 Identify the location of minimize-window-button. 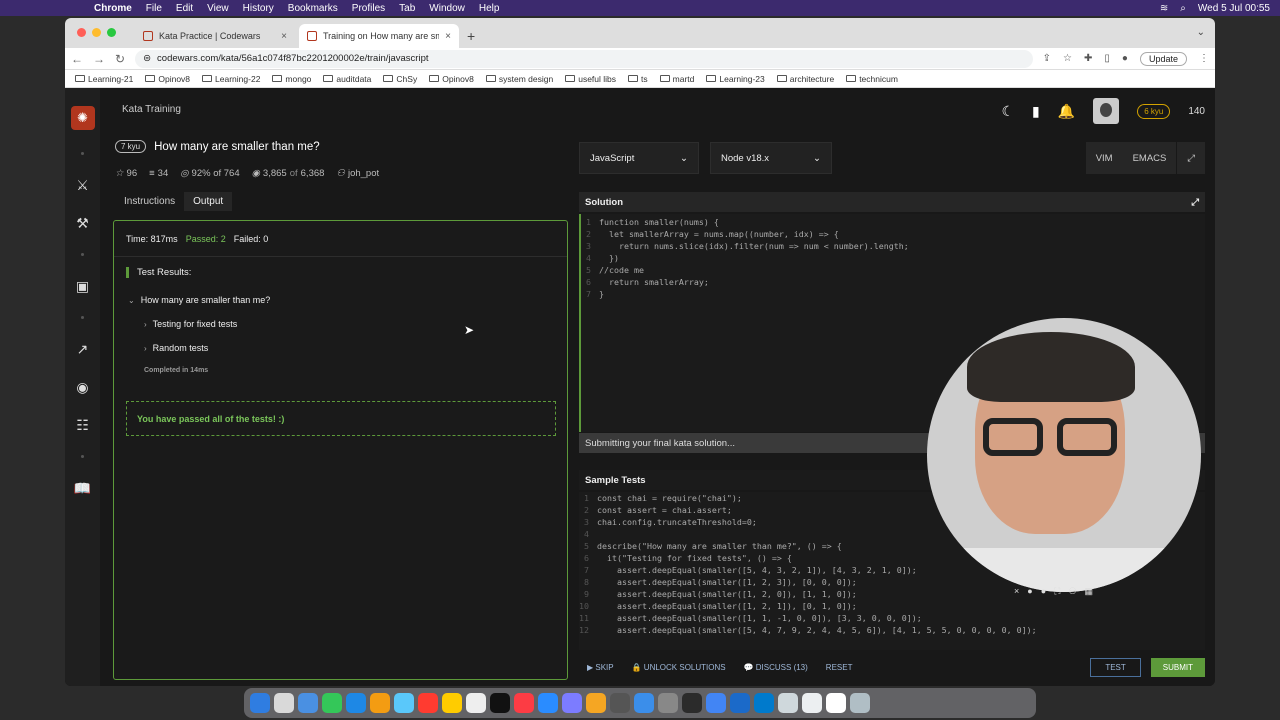
(96, 32).